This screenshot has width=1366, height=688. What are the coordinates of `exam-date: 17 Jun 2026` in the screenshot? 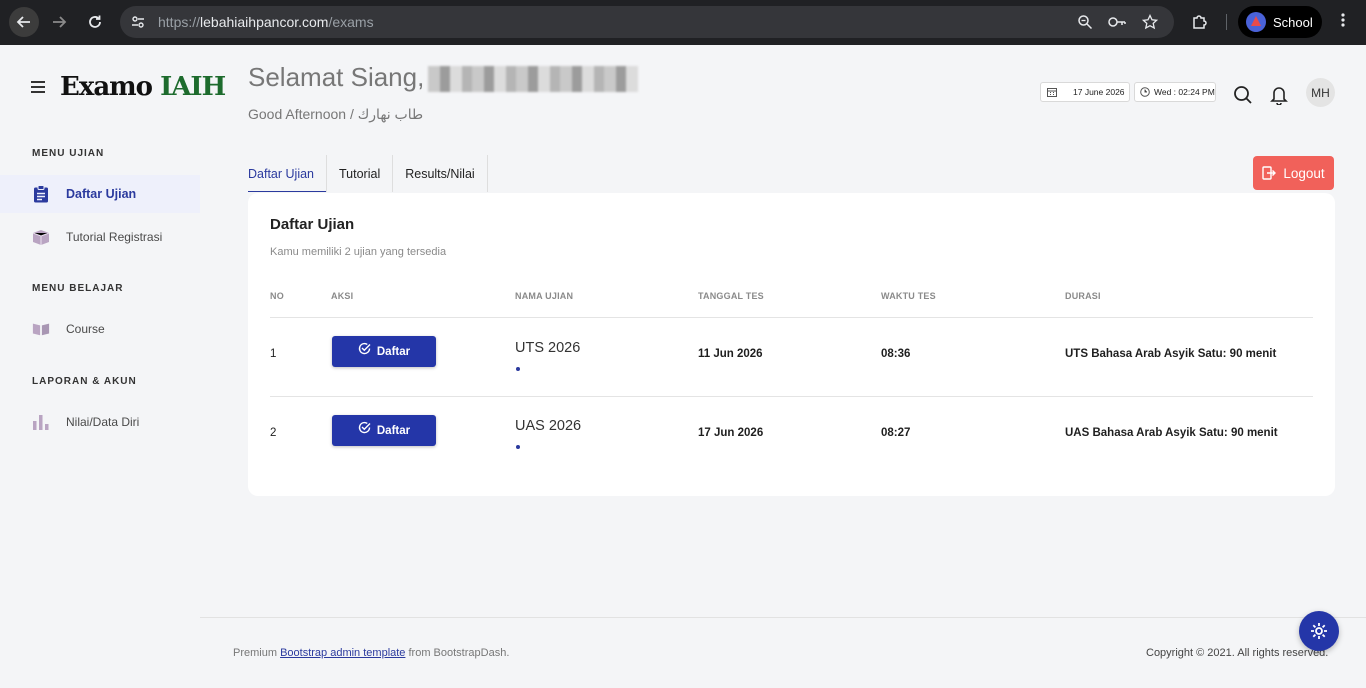 It's located at (731, 433).